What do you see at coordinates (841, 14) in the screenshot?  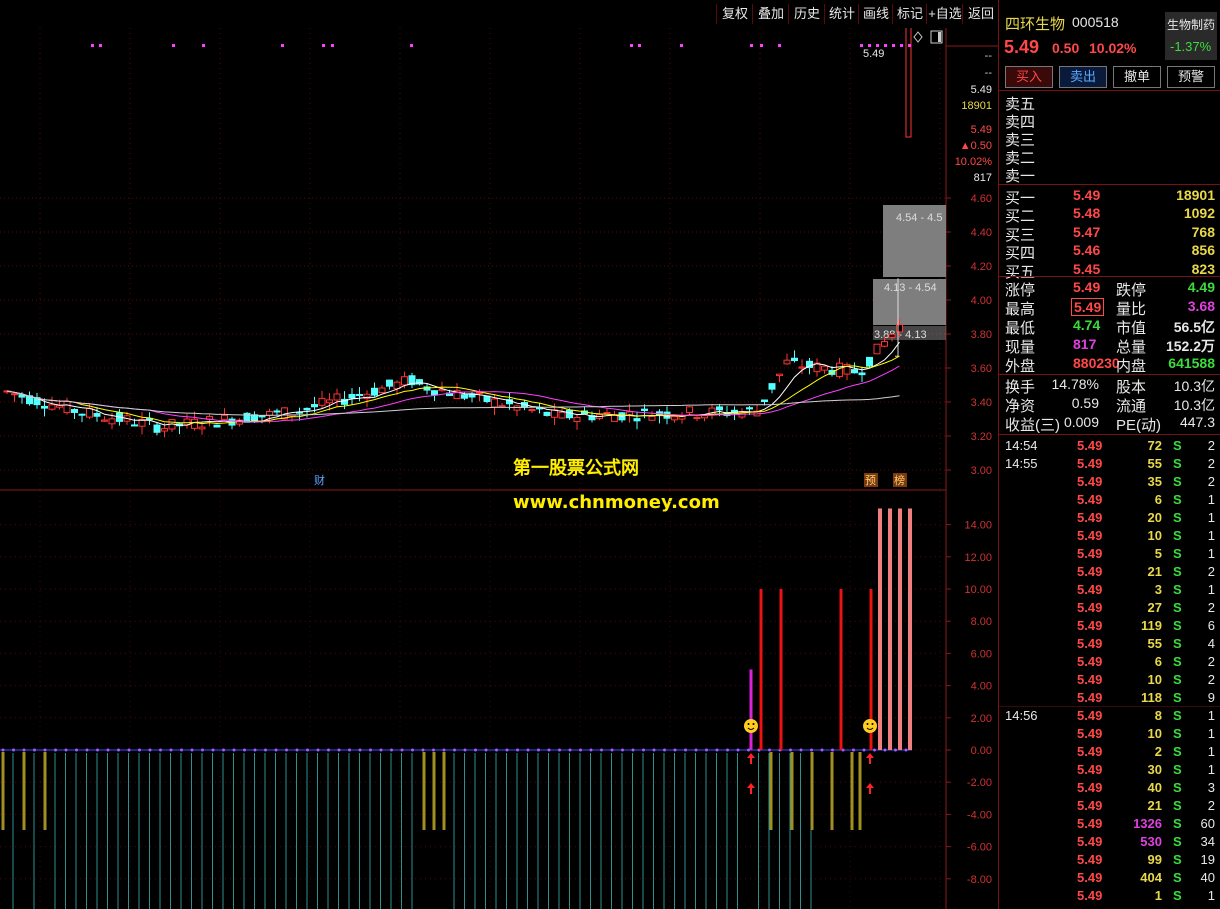 I see `statistics-button: 统计` at bounding box center [841, 14].